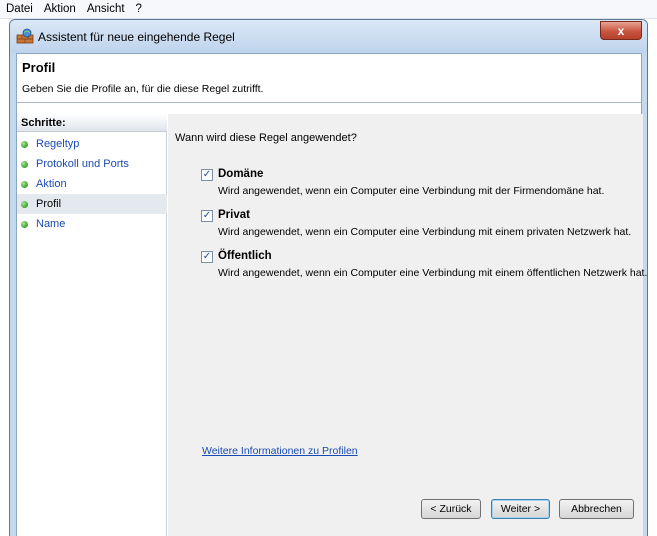 The width and height of the screenshot is (657, 536). What do you see at coordinates (92, 144) in the screenshot?
I see `step-regeltyp: Regeltyp` at bounding box center [92, 144].